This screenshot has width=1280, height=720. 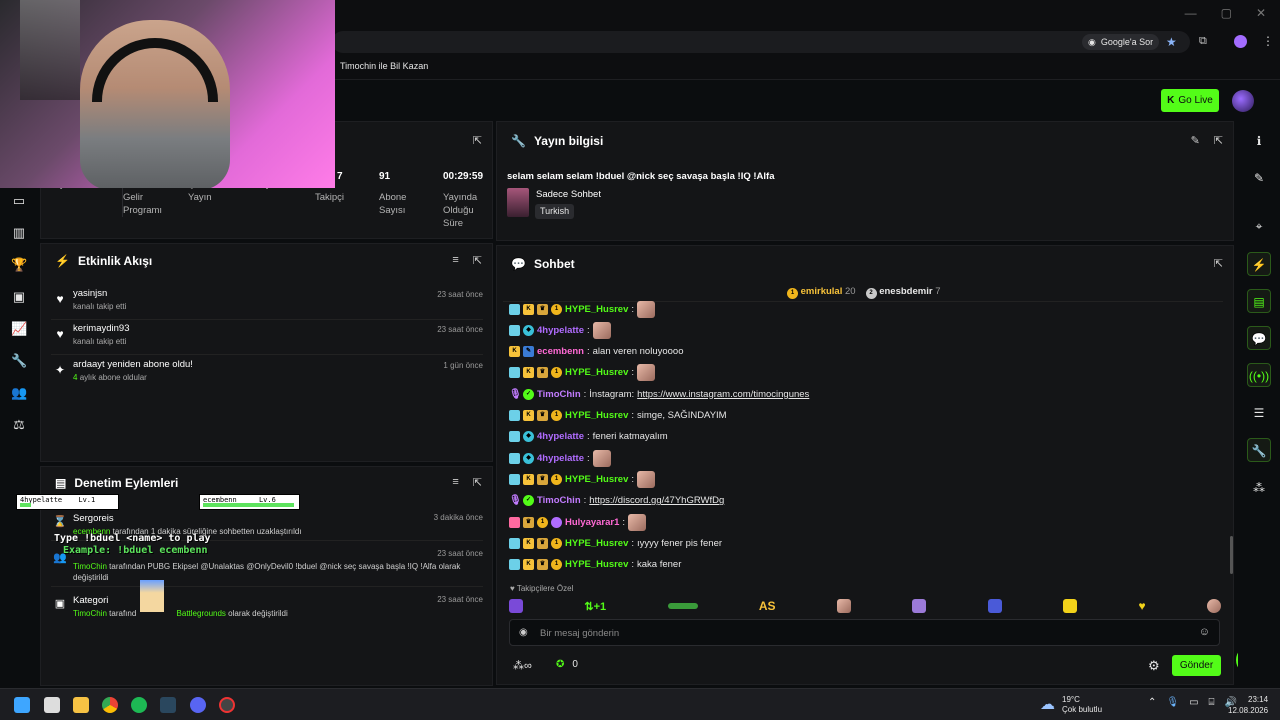 What do you see at coordinates (1212, 702) in the screenshot?
I see `network-icon: ⌸` at bounding box center [1212, 702].